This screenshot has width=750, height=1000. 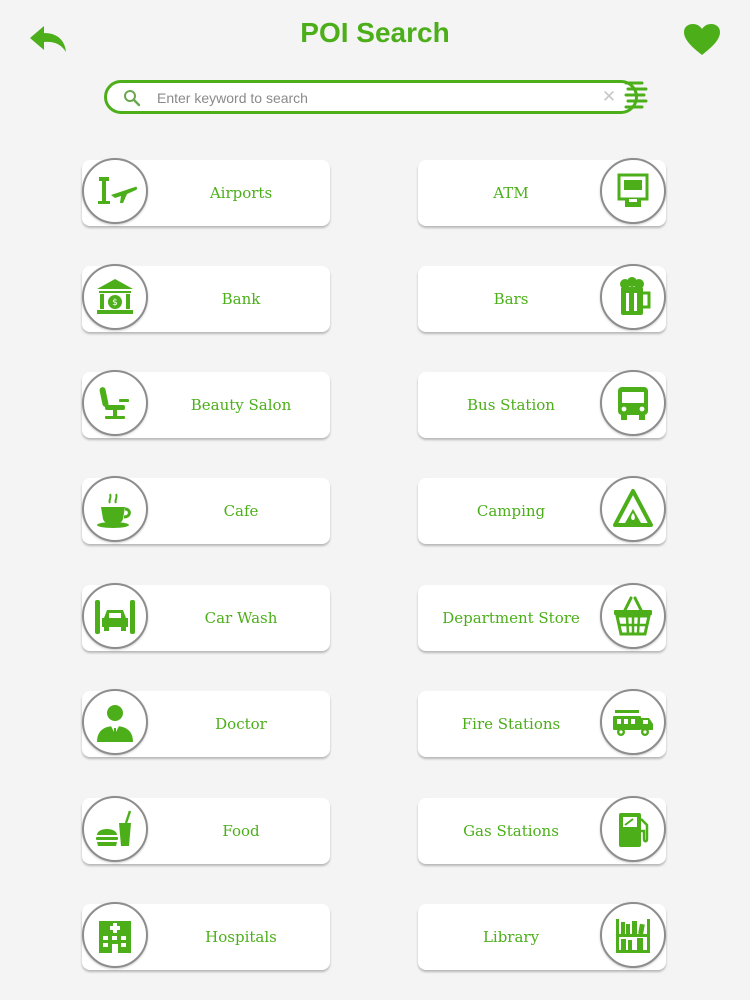 I want to click on favorites-button, so click(x=702, y=40).